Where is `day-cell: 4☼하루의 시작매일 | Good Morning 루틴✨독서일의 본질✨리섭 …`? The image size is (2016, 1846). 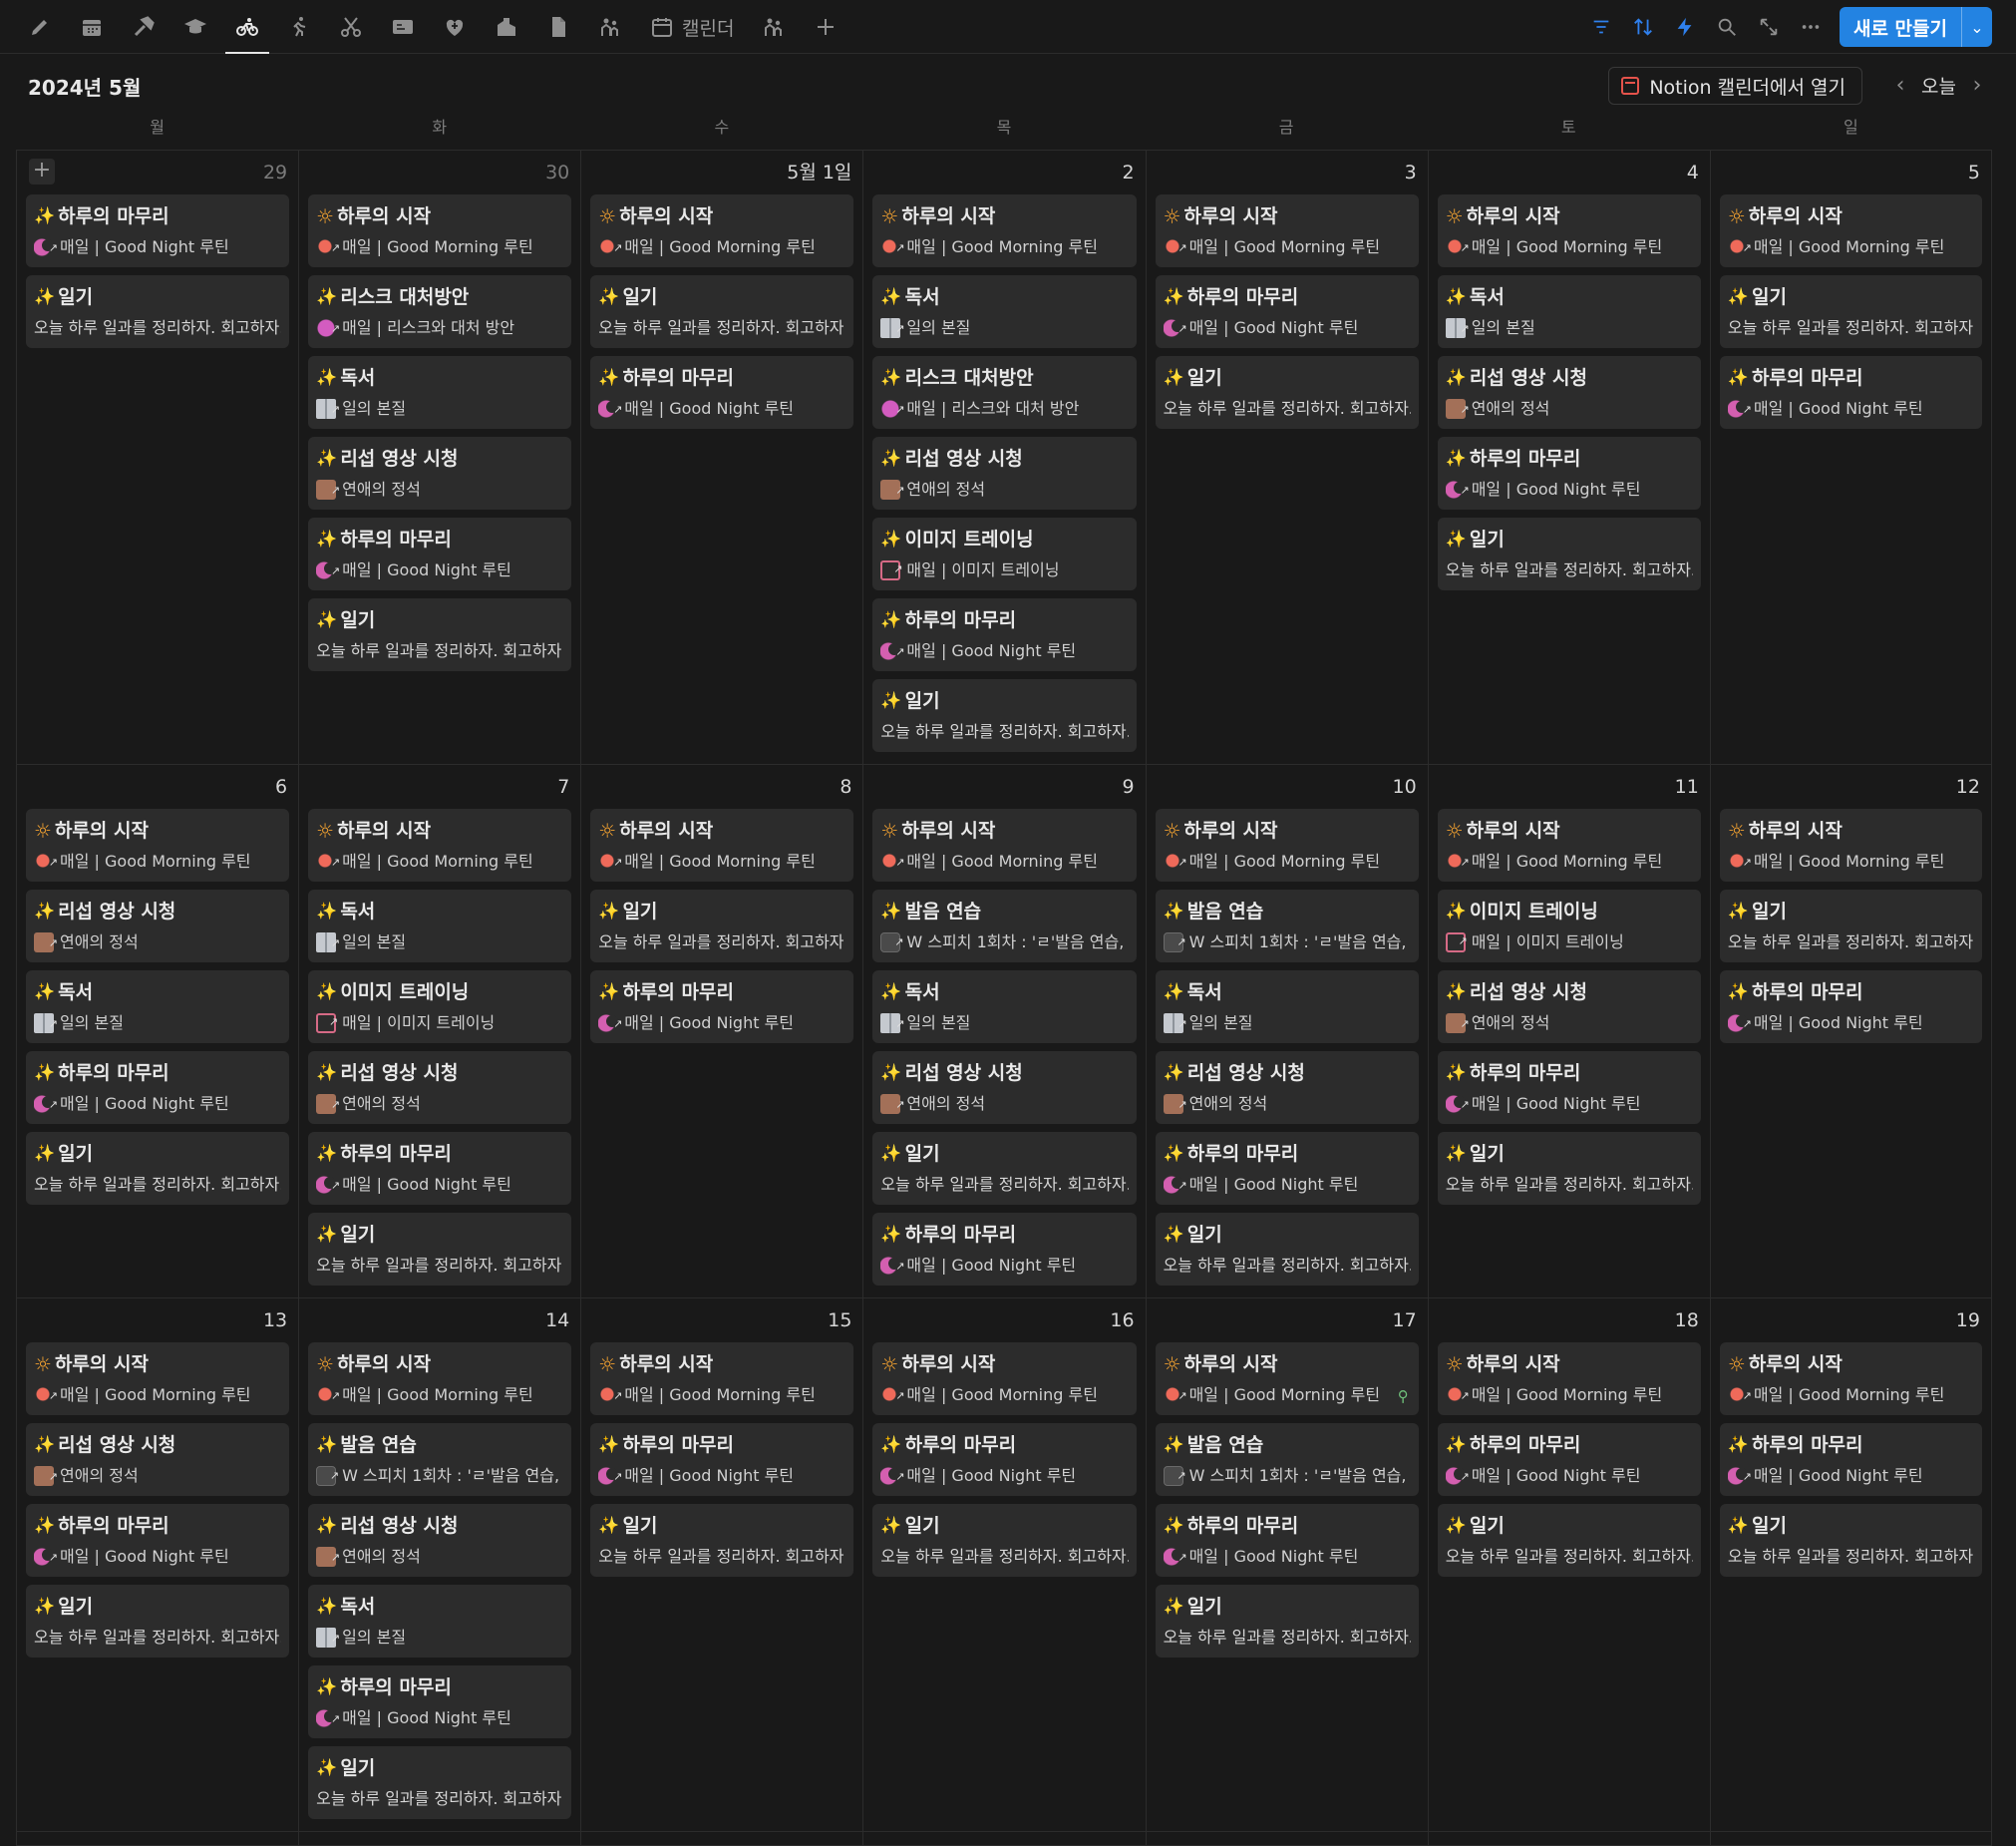 day-cell: 4☼하루의 시작매일 | Good Morning 루틴✨독서일의 본질✨리섭 … is located at coordinates (1568, 458).